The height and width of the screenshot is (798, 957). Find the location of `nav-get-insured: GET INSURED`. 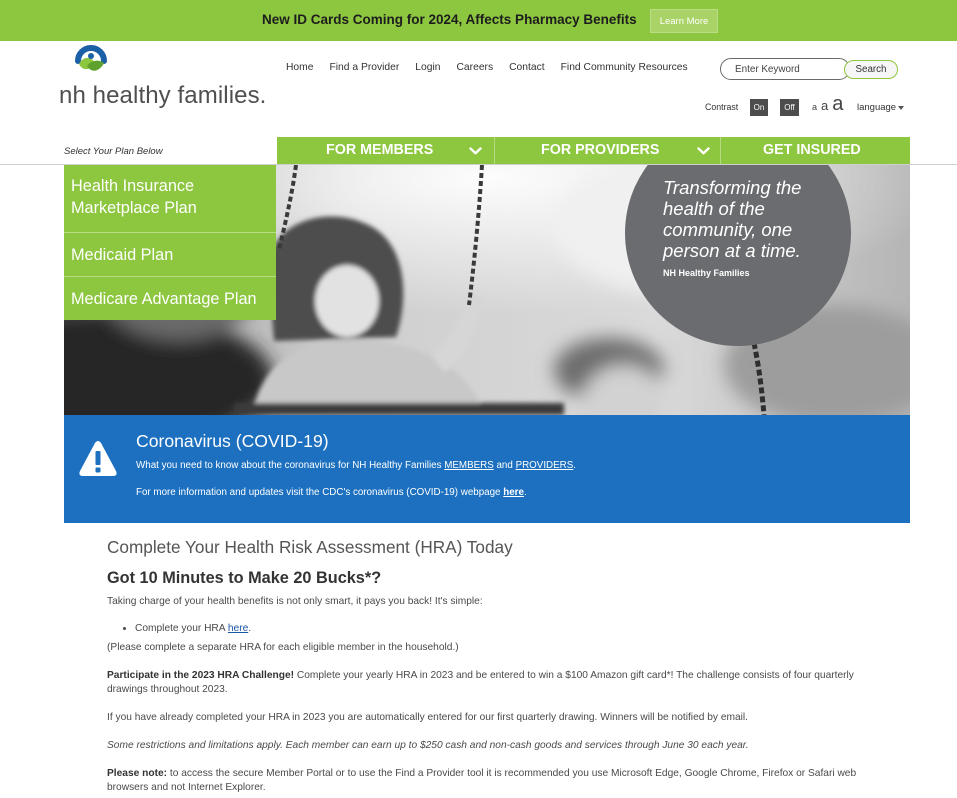

nav-get-insured: GET INSURED is located at coordinates (815, 150).